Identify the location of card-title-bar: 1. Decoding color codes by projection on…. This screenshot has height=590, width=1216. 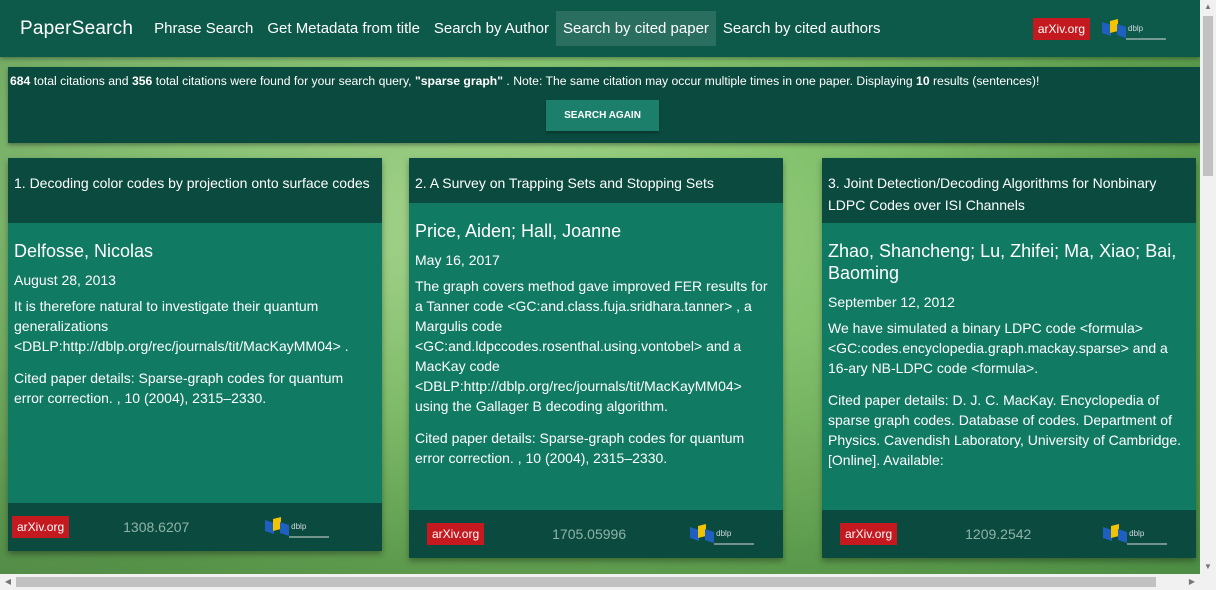
(195, 190).